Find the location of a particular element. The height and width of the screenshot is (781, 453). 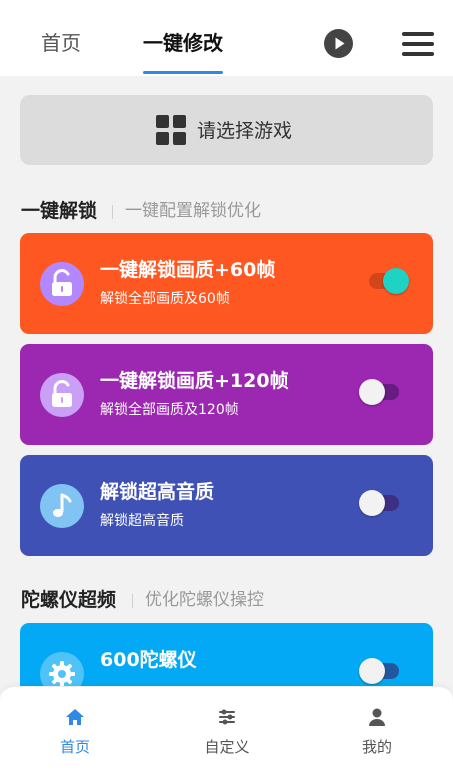

grid-icon is located at coordinates (171, 130).